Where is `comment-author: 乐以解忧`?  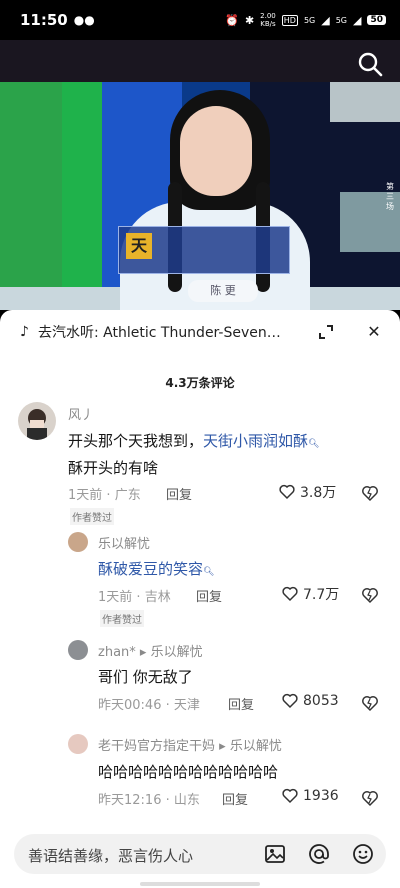 comment-author: 乐以解忧 is located at coordinates (124, 542).